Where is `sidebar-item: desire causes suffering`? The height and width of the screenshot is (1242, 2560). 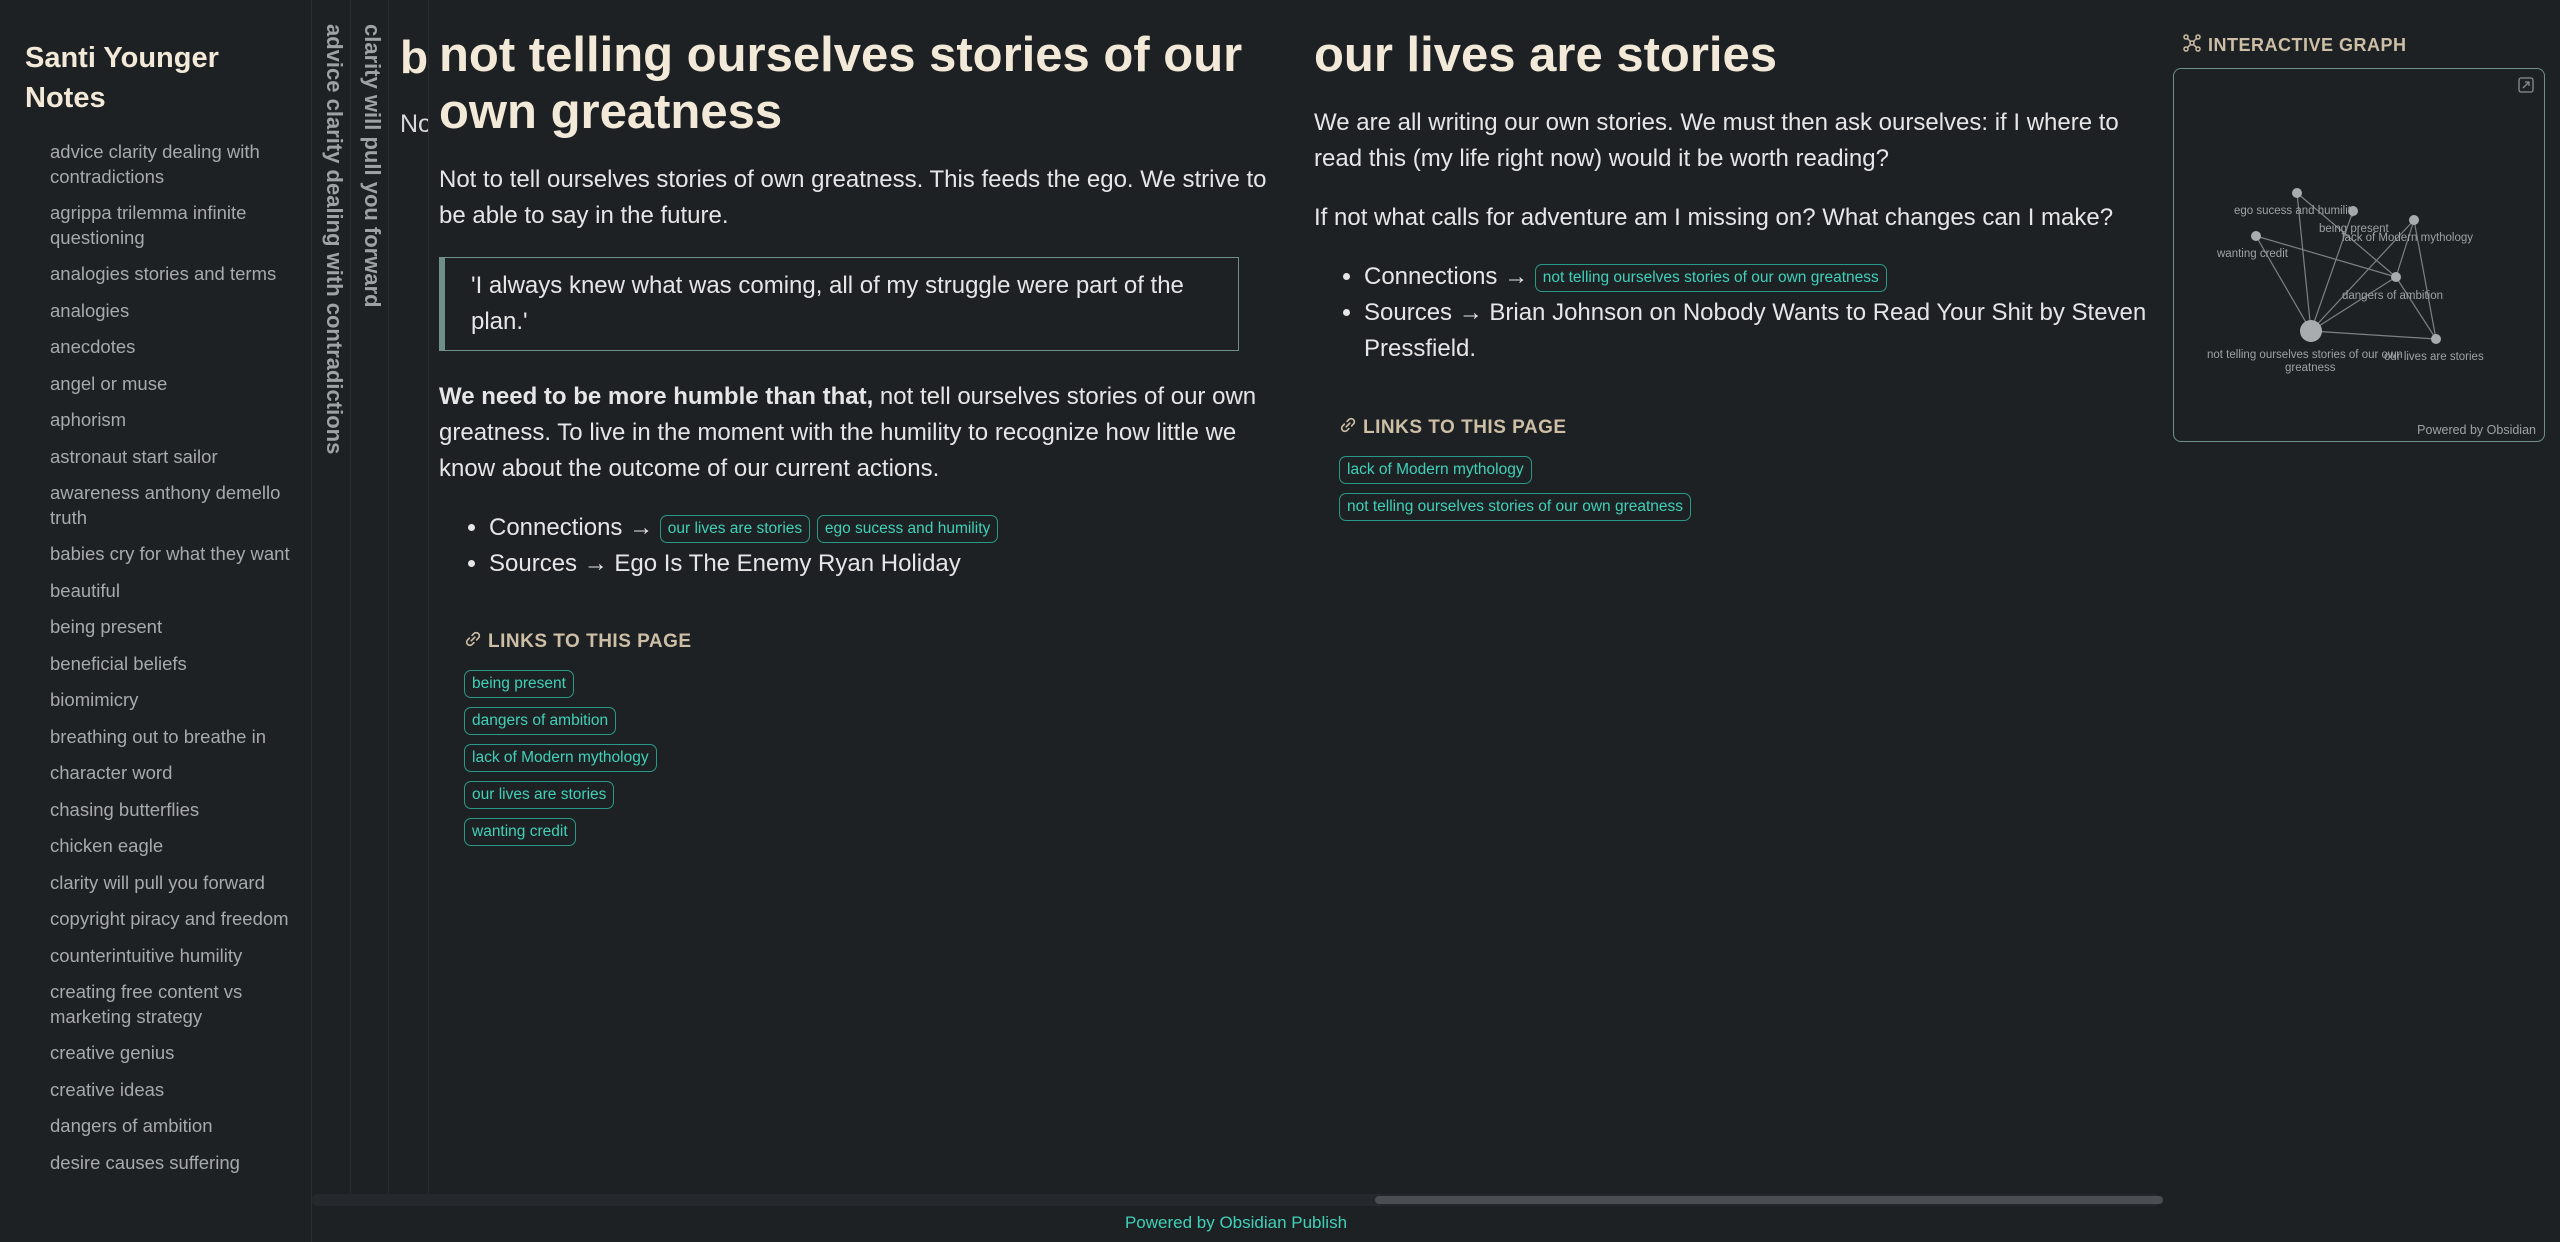
sidebar-item: desire causes suffering is located at coordinates (170, 1163).